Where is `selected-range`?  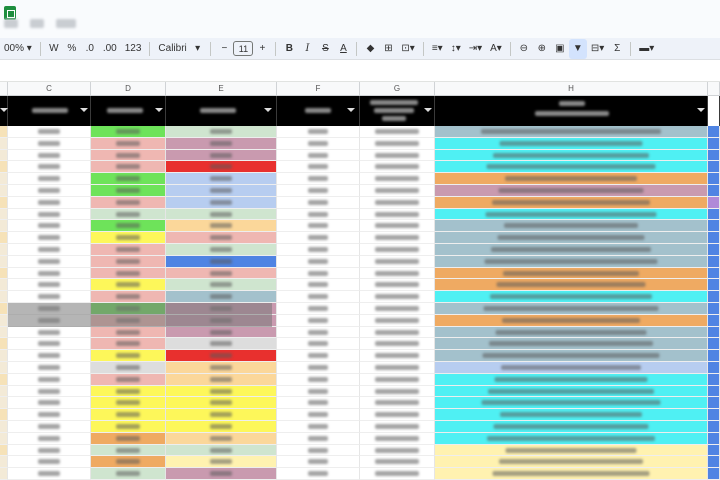
selected-range is located at coordinates (140, 315).